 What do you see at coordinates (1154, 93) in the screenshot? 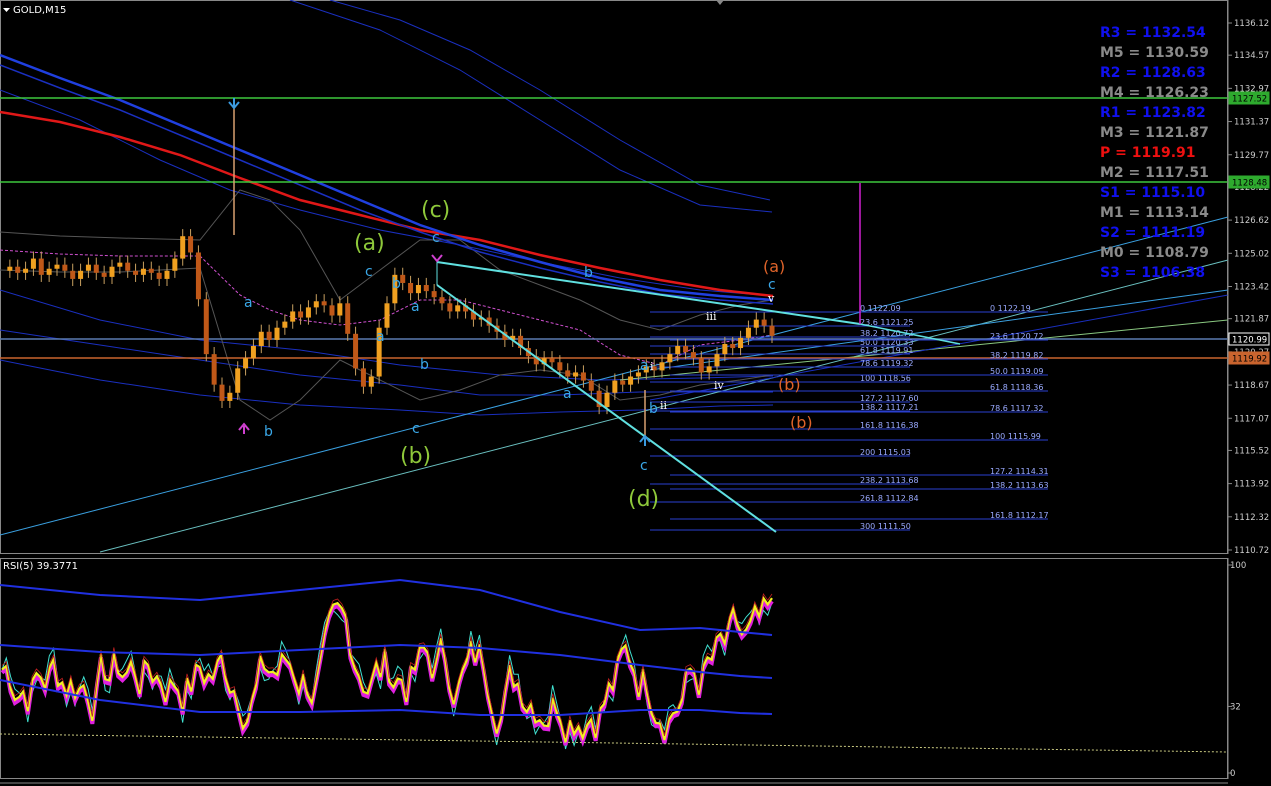
I see `pivot-level-label: M4 = 1126.23` at bounding box center [1154, 93].